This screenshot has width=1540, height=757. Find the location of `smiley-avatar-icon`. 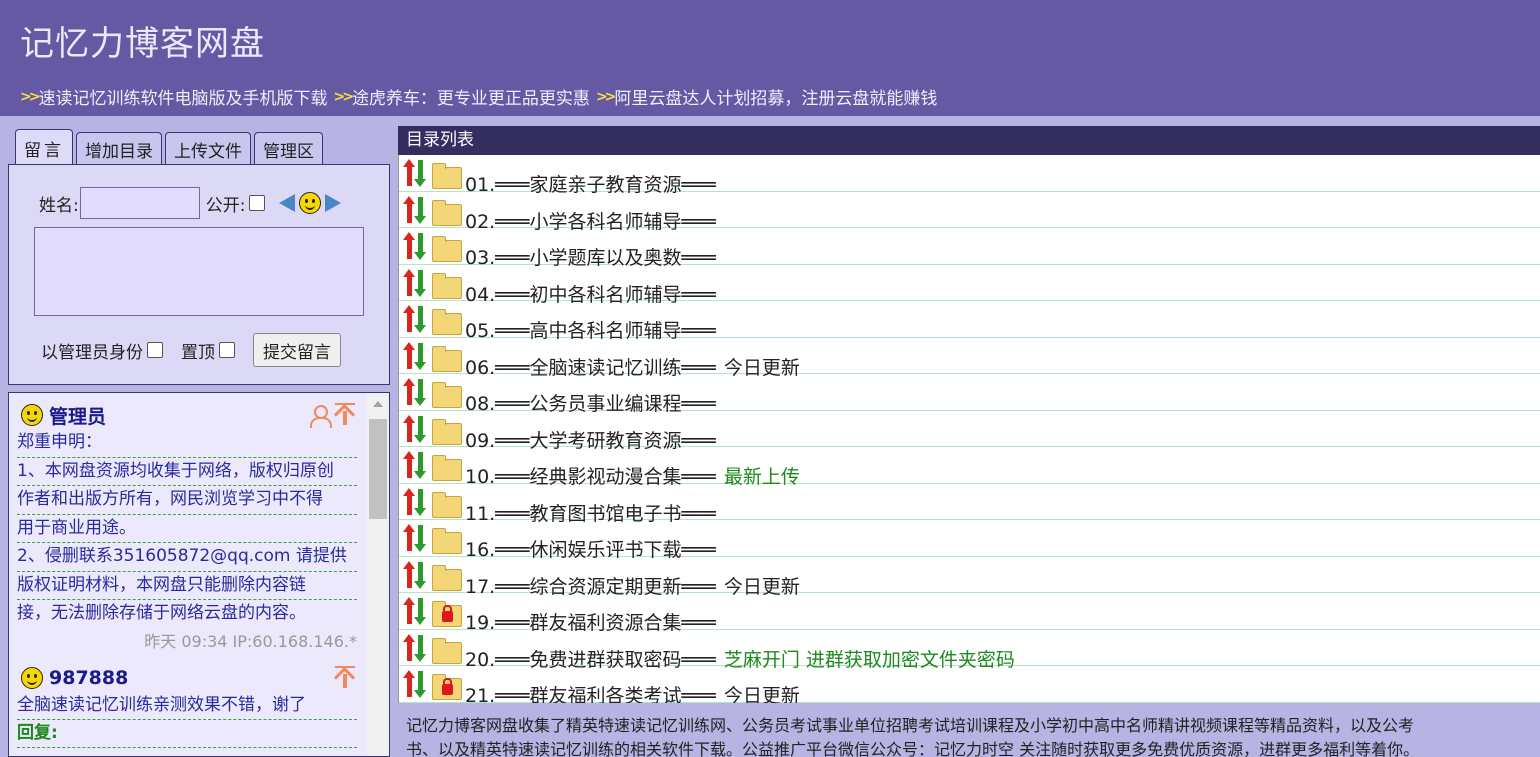

smiley-avatar-icon is located at coordinates (32, 415).